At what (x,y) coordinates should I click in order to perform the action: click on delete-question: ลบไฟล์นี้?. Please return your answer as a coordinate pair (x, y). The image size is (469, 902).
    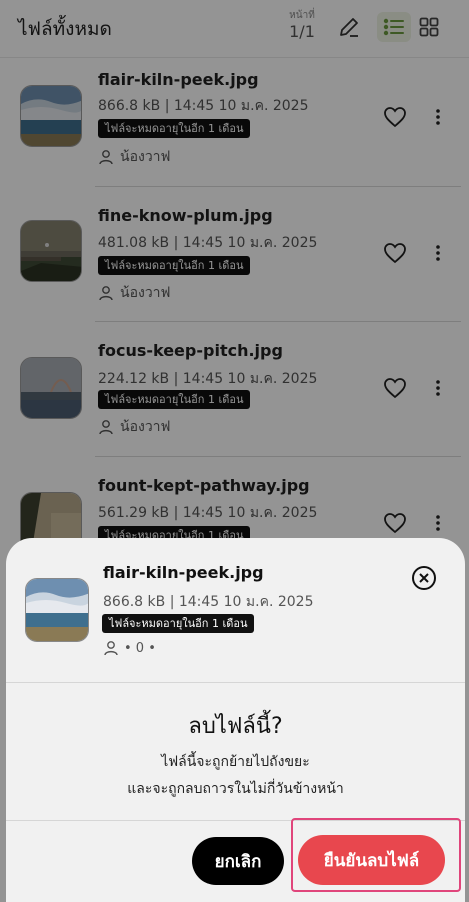
    Looking at the image, I should click on (235, 726).